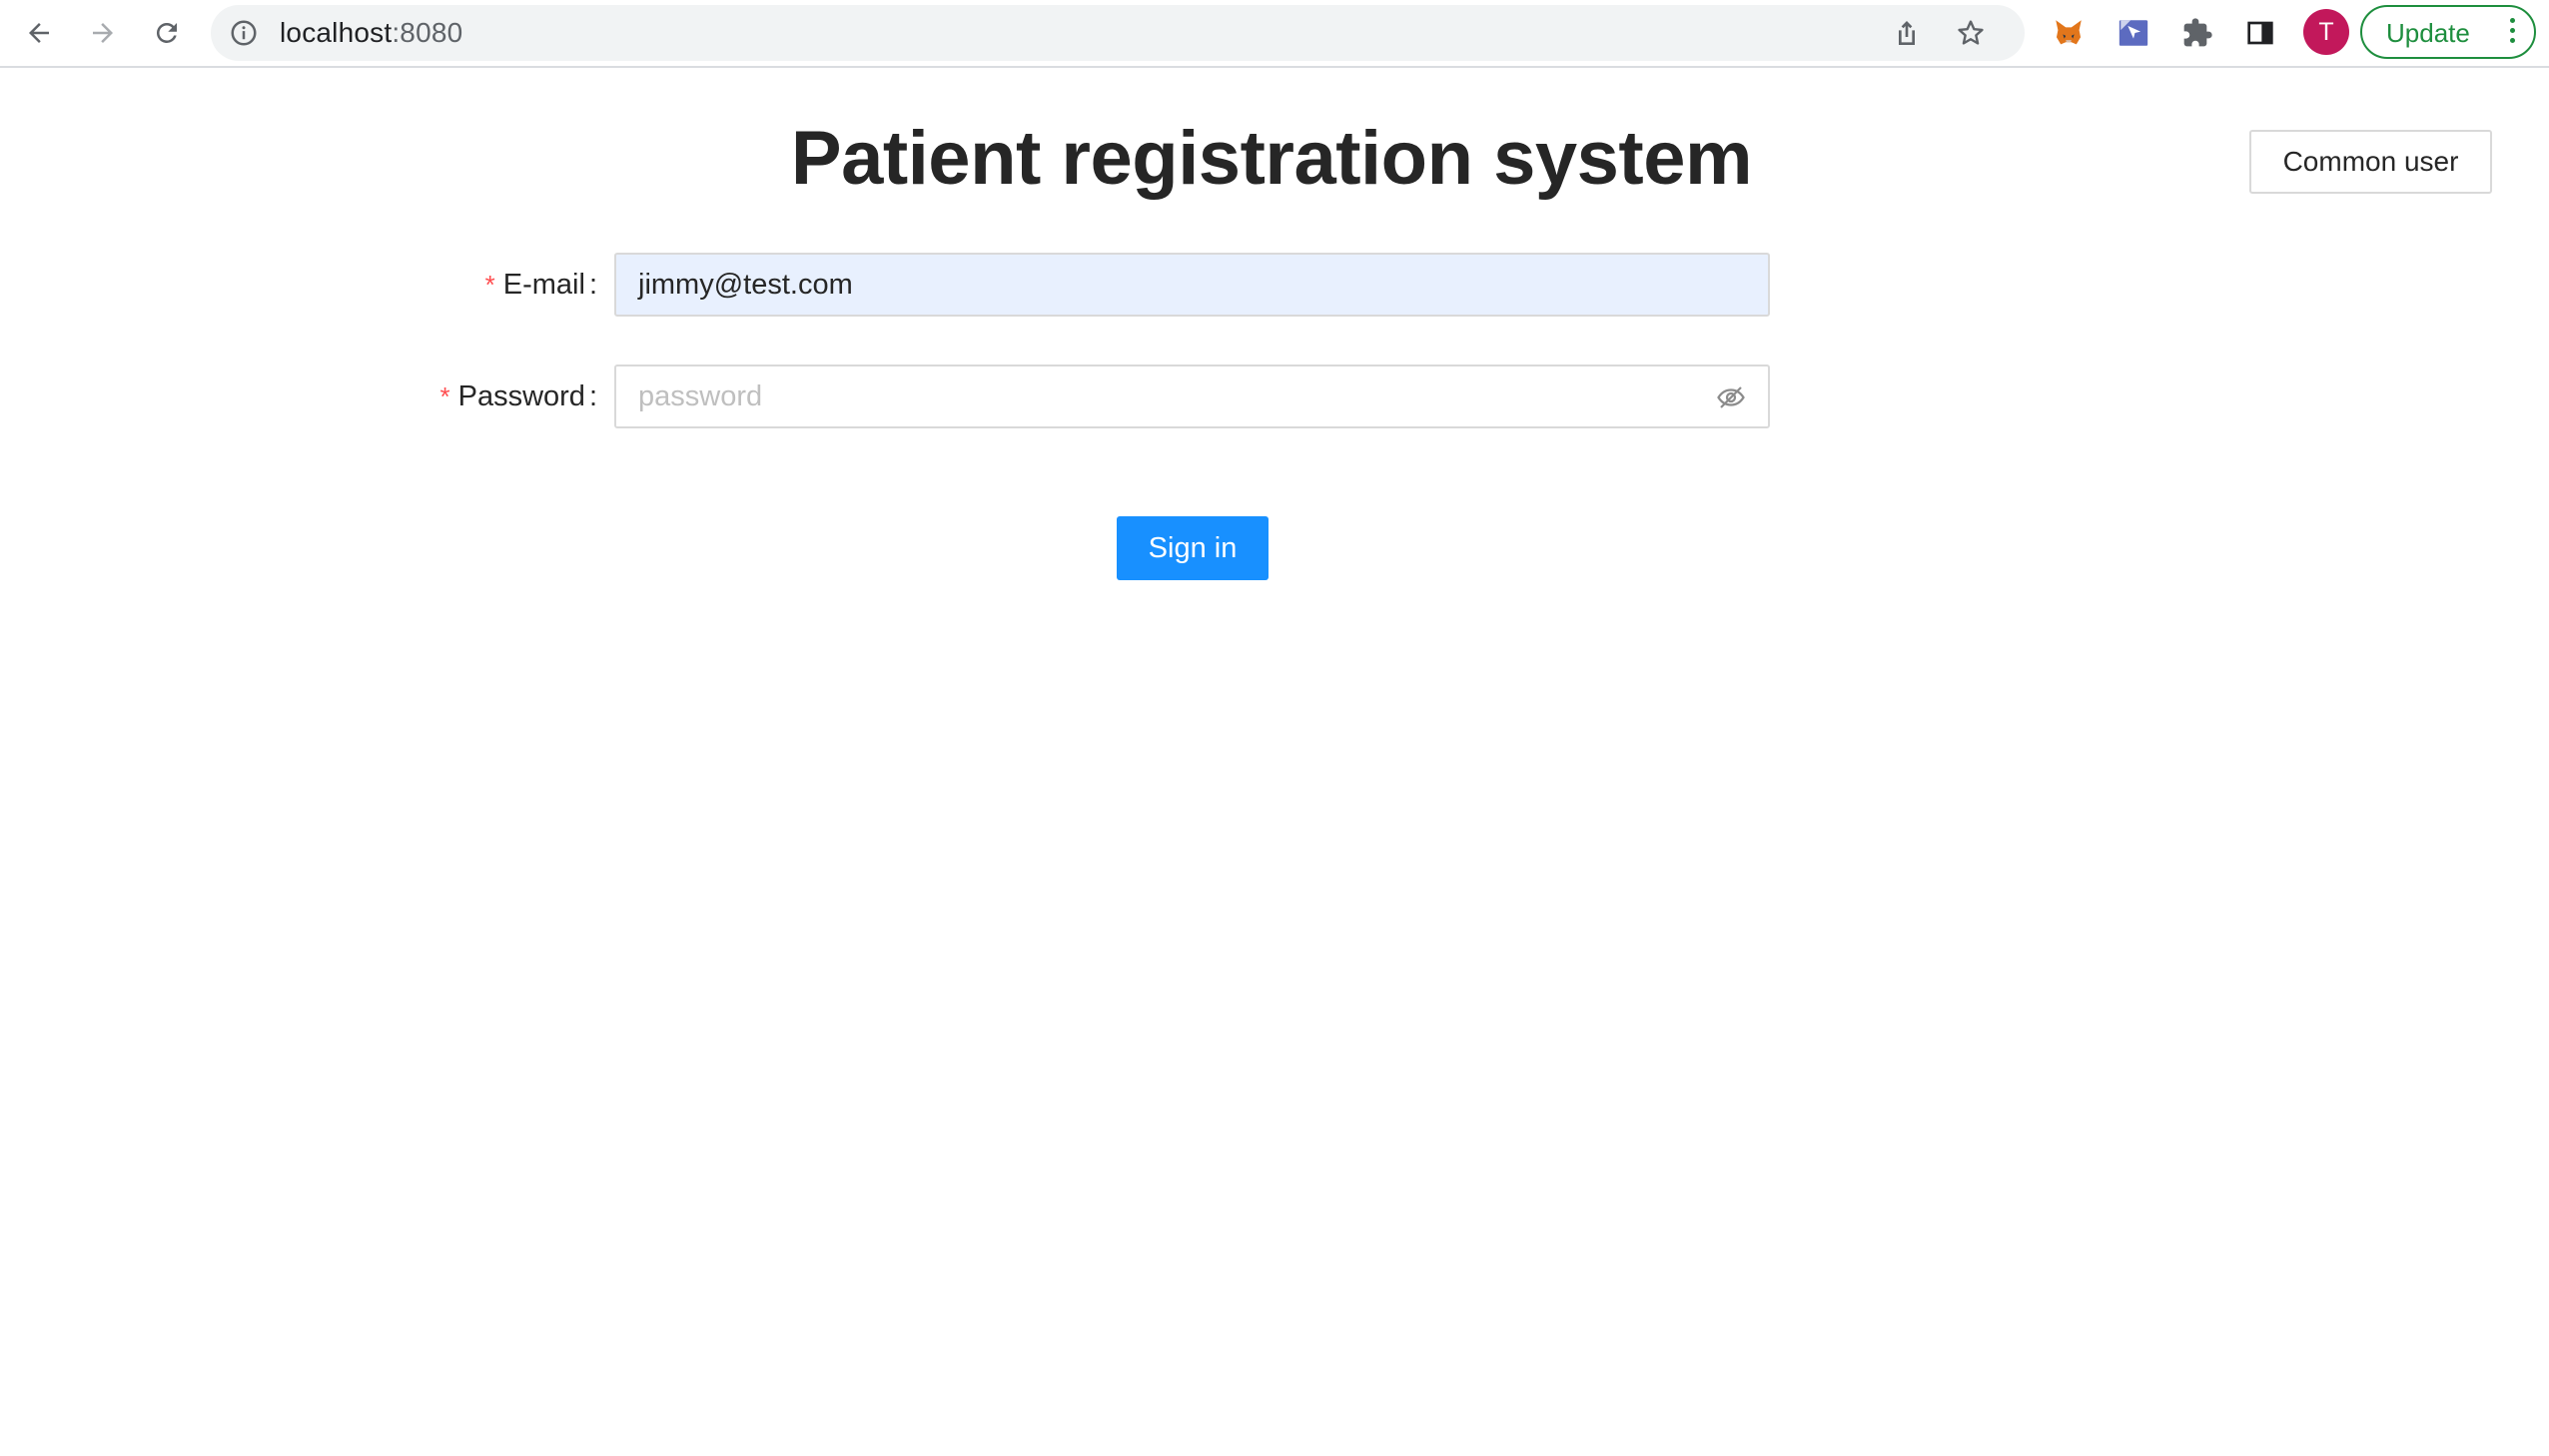 The image size is (2549, 1456). What do you see at coordinates (1971, 33) in the screenshot?
I see `star-icon` at bounding box center [1971, 33].